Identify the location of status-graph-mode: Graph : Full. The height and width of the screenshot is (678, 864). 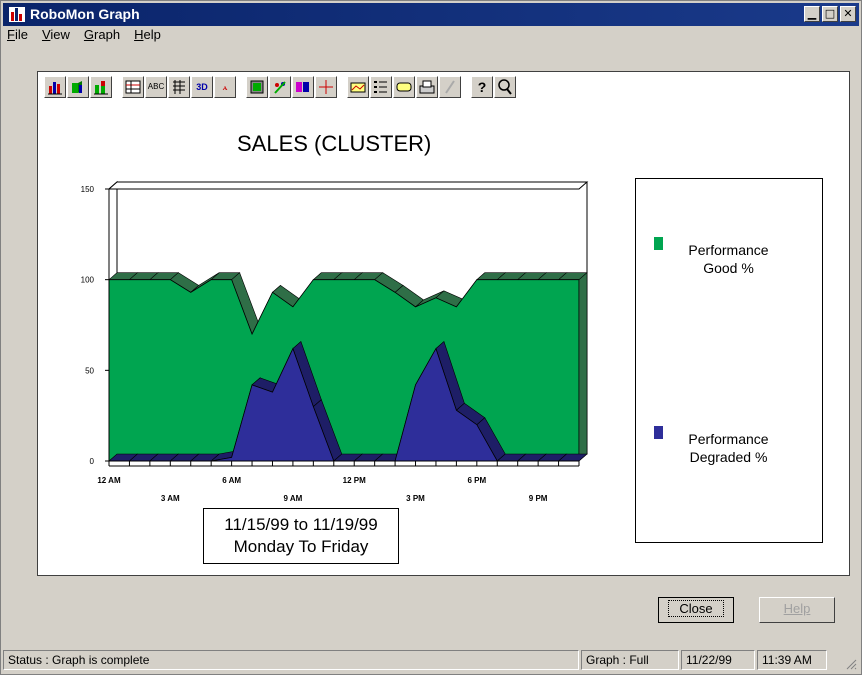
(630, 660).